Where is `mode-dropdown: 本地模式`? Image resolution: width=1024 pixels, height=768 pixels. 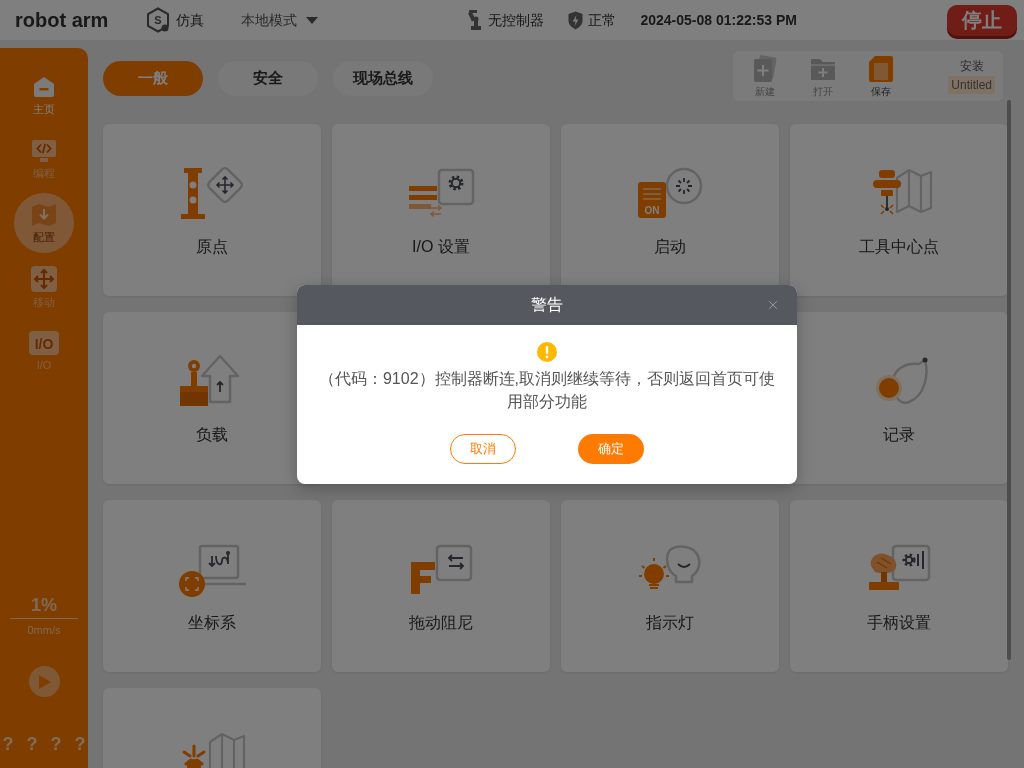
mode-dropdown: 本地模式 is located at coordinates (280, 20).